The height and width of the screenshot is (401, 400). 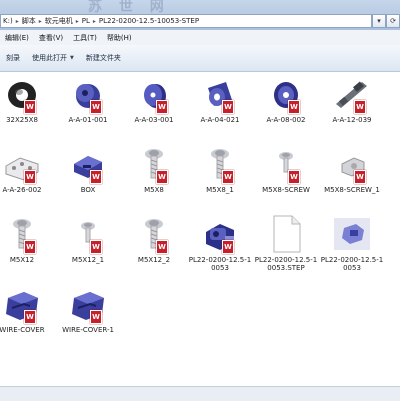 What do you see at coordinates (88, 164) in the screenshot?
I see `blue-box-icon` at bounding box center [88, 164].